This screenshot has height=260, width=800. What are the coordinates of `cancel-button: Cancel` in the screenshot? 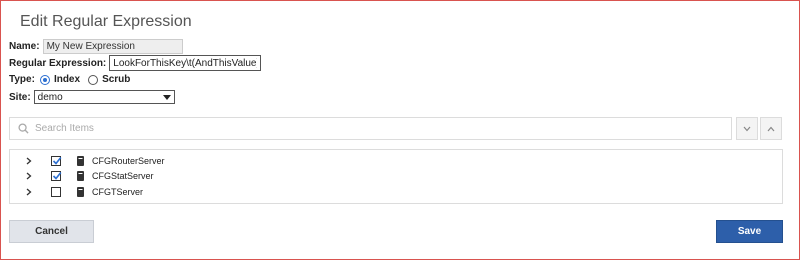 It's located at (51, 231).